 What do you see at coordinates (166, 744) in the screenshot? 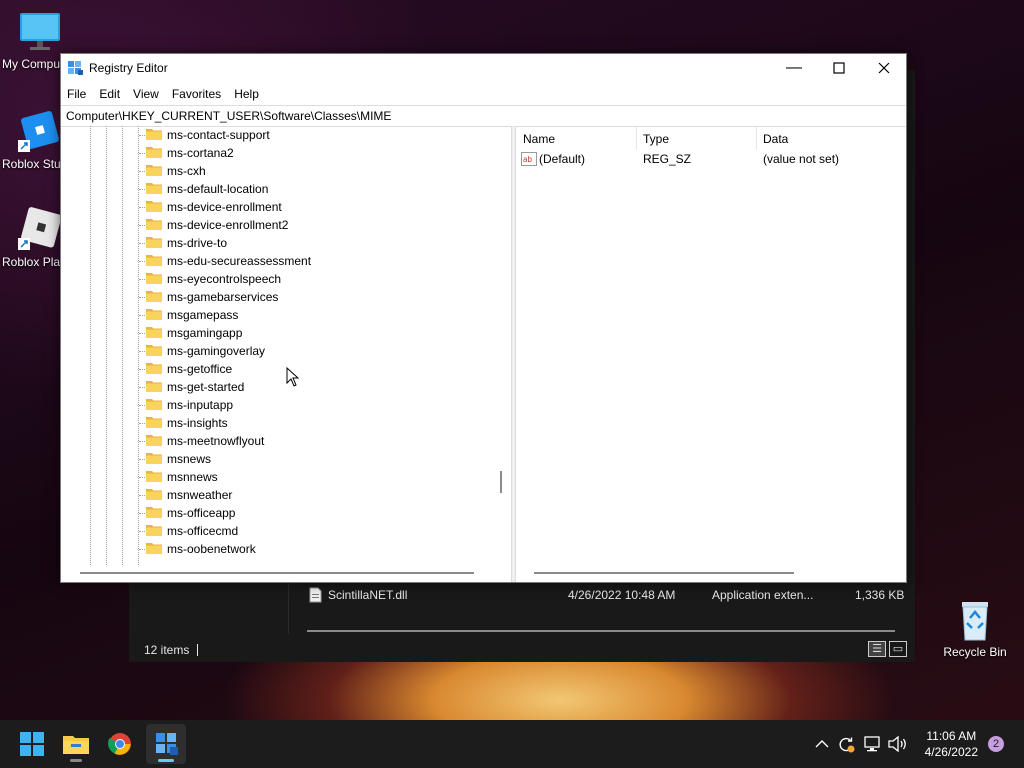
I see `taskbar-regedit` at bounding box center [166, 744].